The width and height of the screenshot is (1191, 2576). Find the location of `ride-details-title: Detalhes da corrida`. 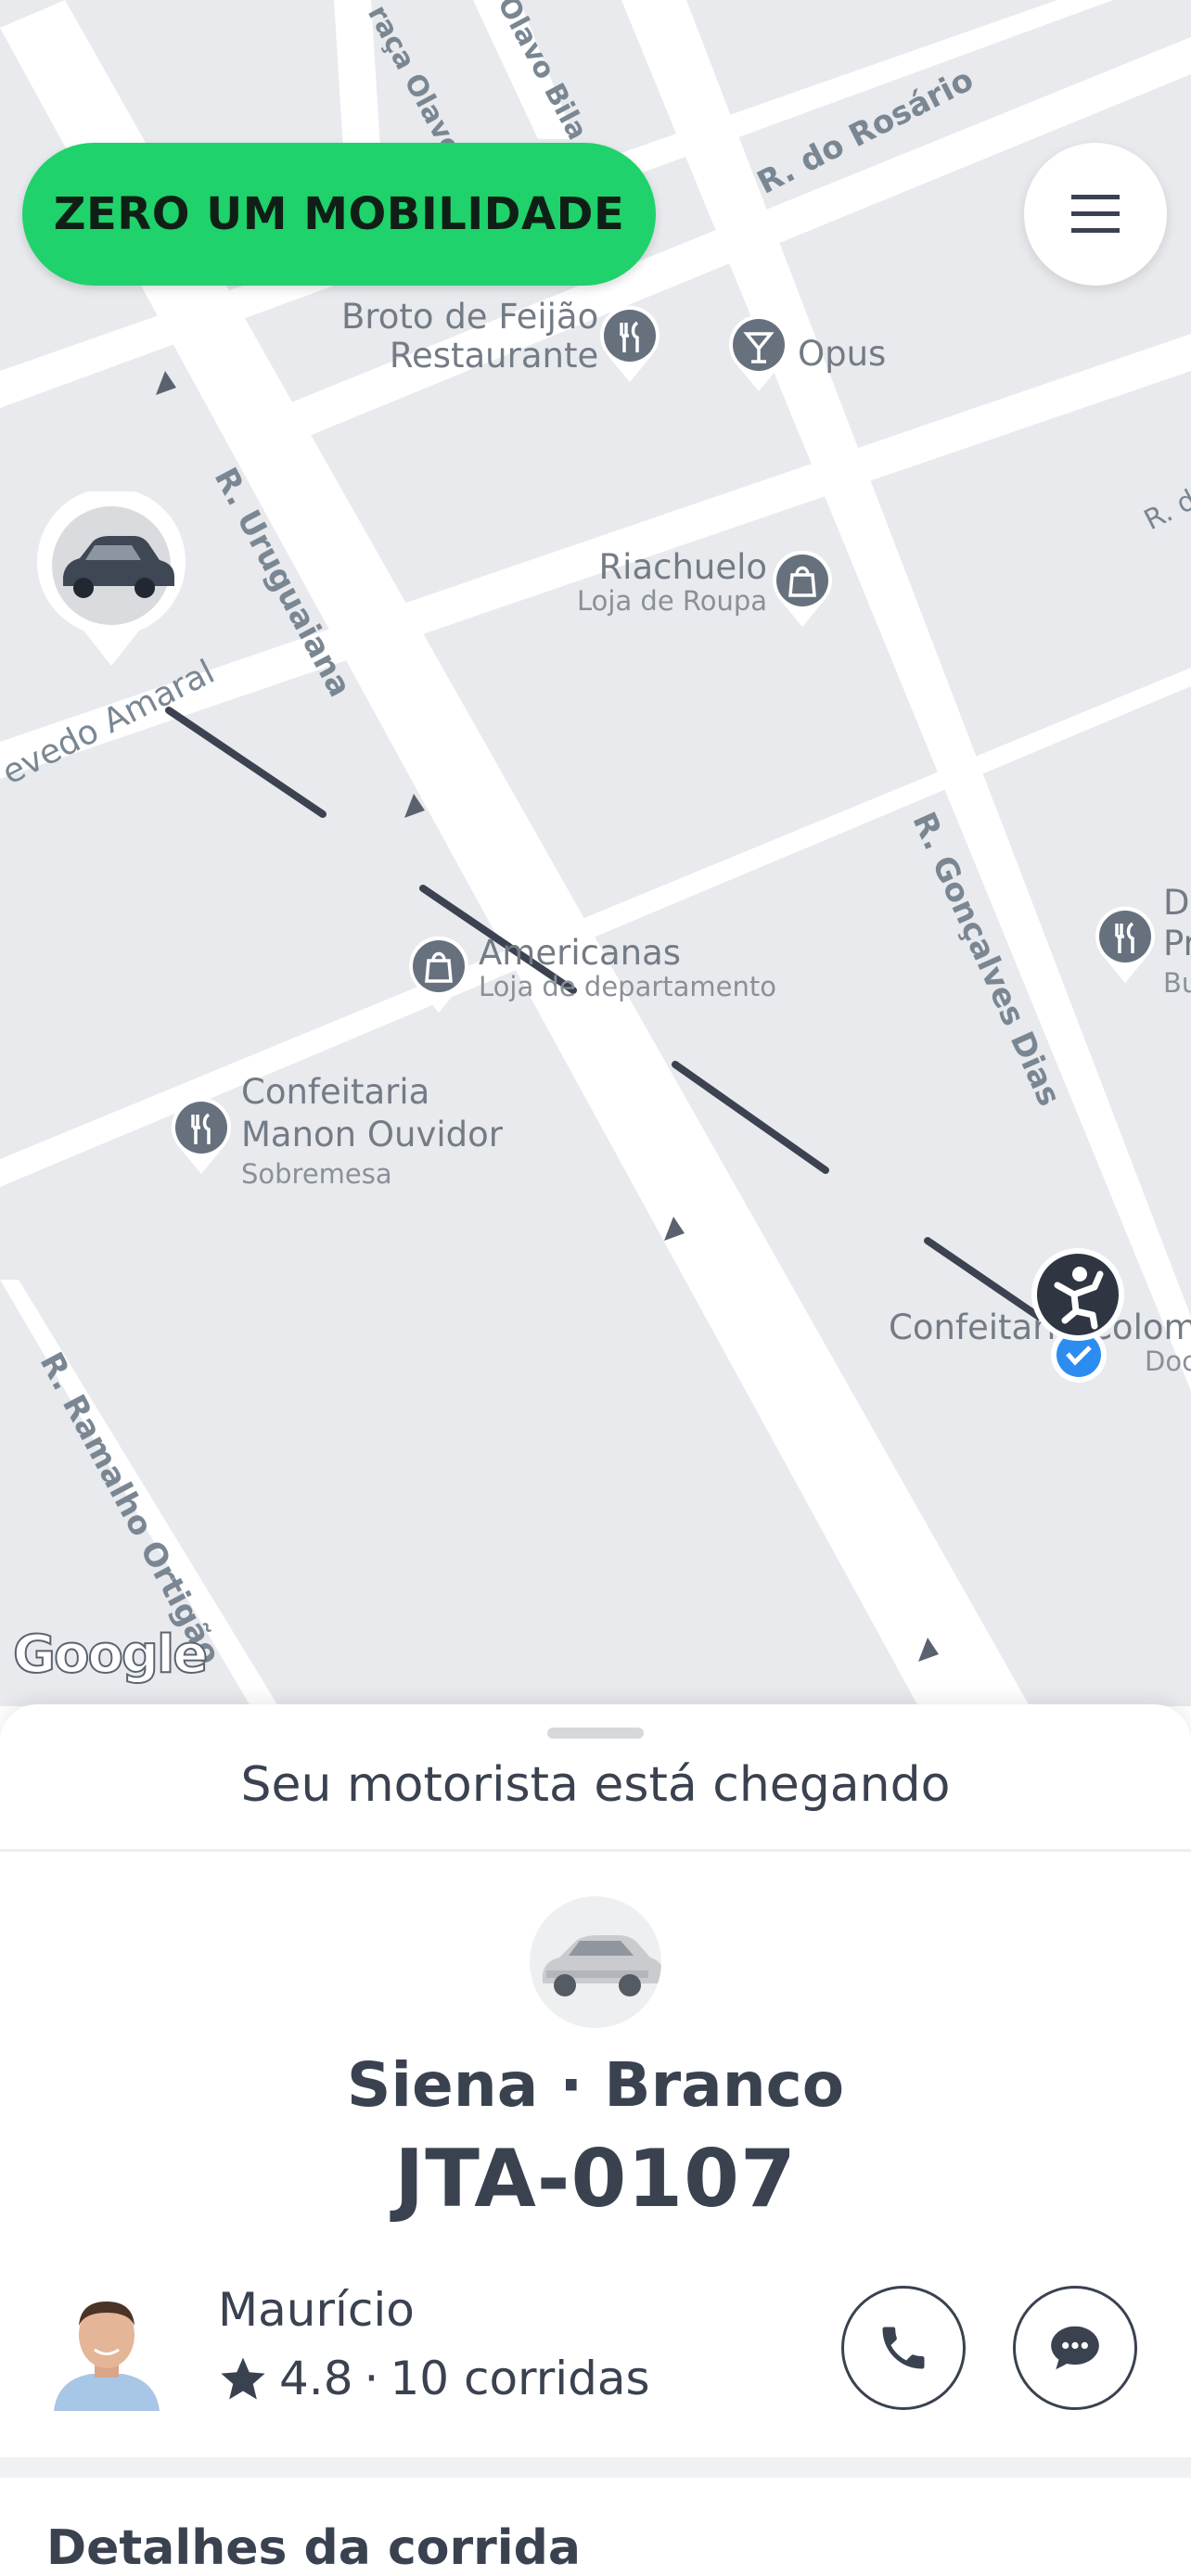

ride-details-title: Detalhes da corrida is located at coordinates (313, 2548).